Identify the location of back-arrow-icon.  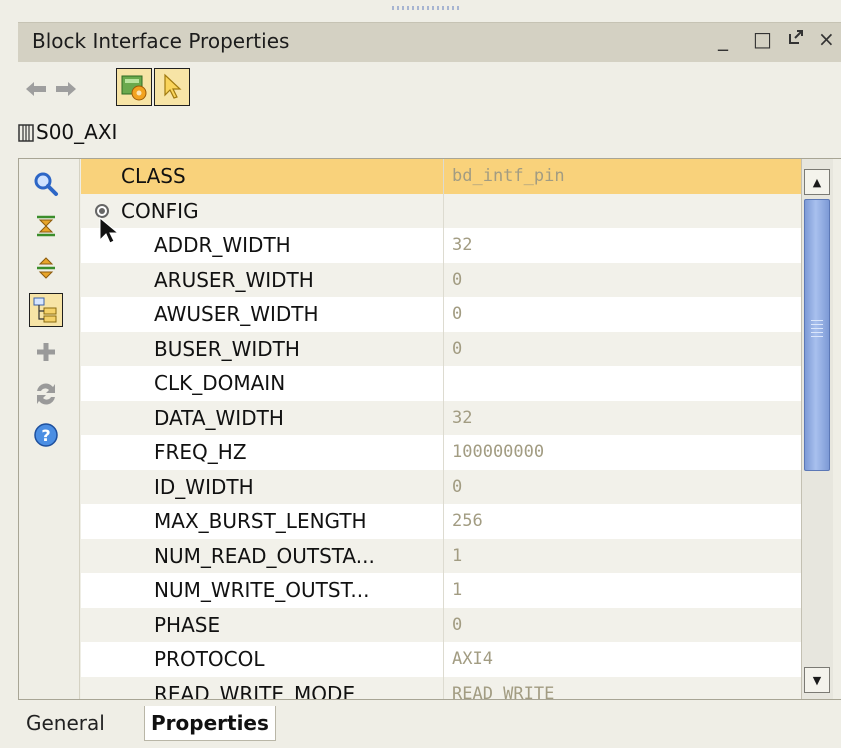
(36, 92).